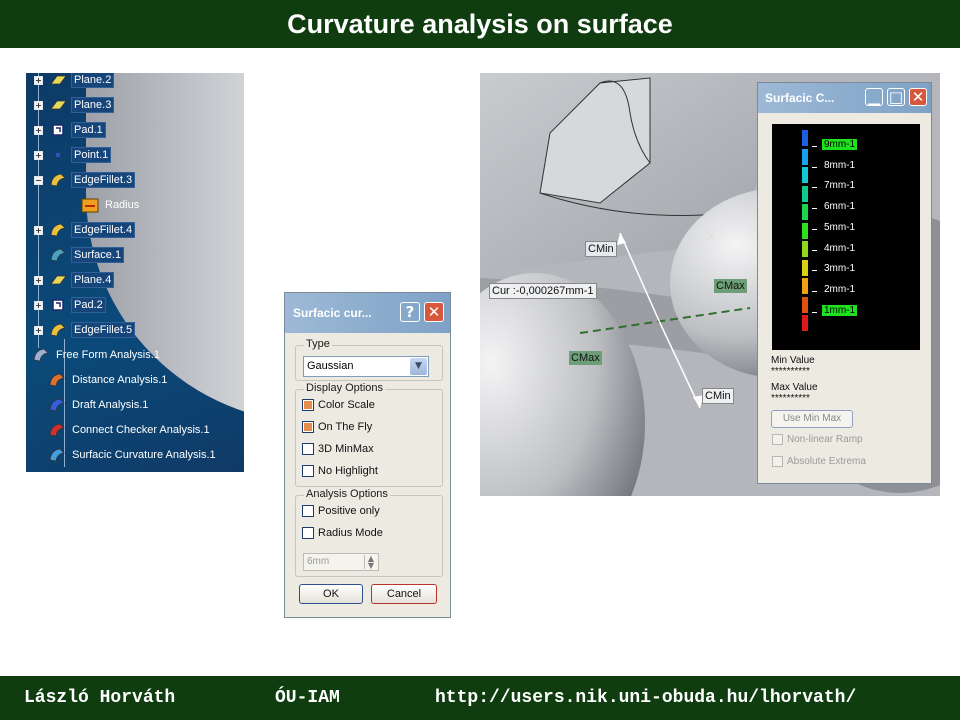 The image size is (960, 720). I want to click on ok-button: OK, so click(331, 594).